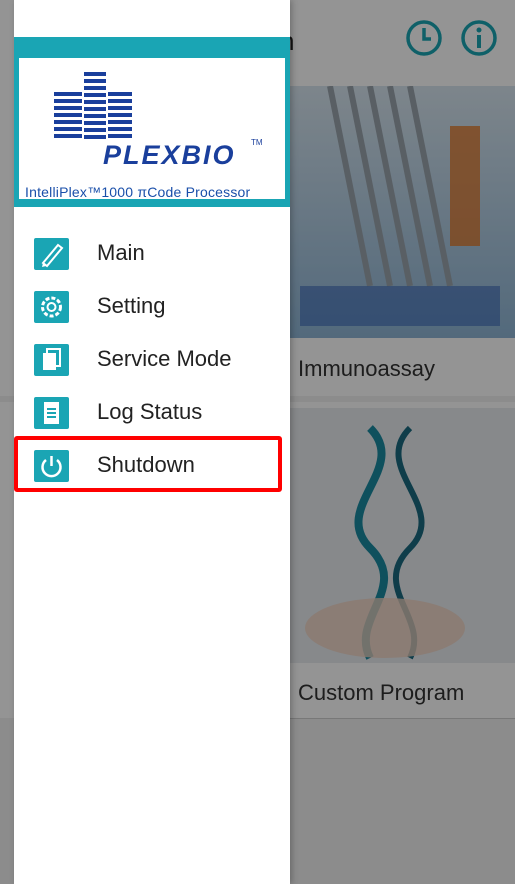 The width and height of the screenshot is (515, 884). What do you see at coordinates (138, 192) in the screenshot?
I see `logo-subtitle: IntelliPlex™1000 πCode Processor` at bounding box center [138, 192].